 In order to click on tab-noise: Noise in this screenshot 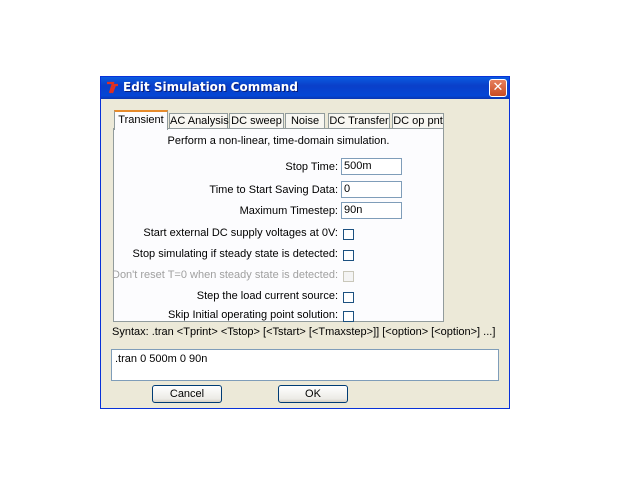, I will do `click(305, 121)`.